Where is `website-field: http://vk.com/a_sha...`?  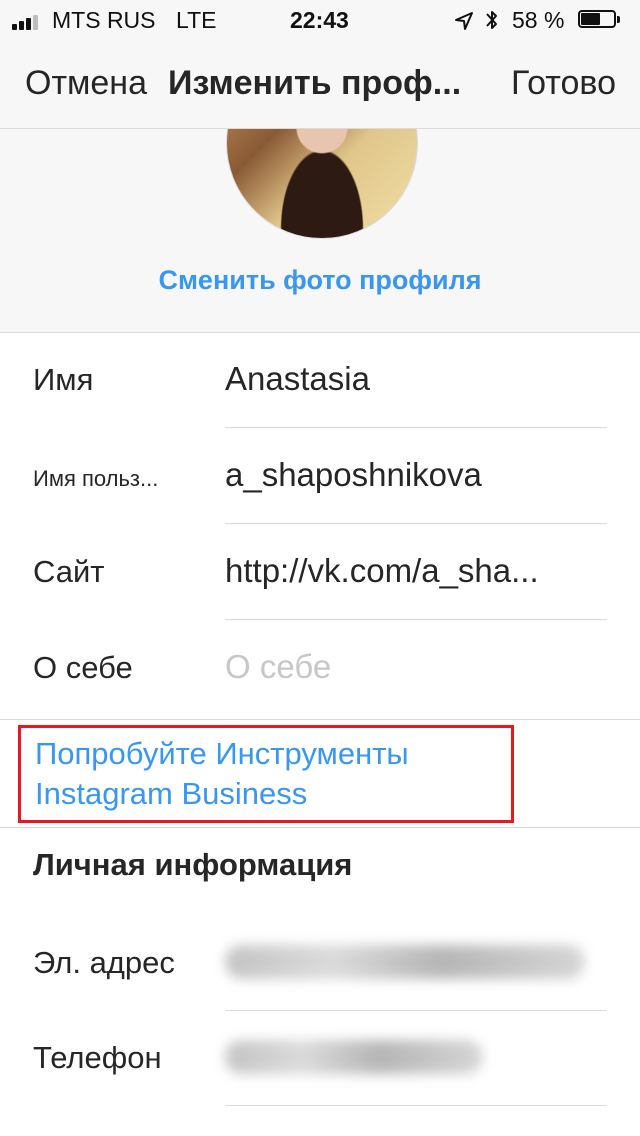
website-field: http://vk.com/a_sha... is located at coordinates (415, 571).